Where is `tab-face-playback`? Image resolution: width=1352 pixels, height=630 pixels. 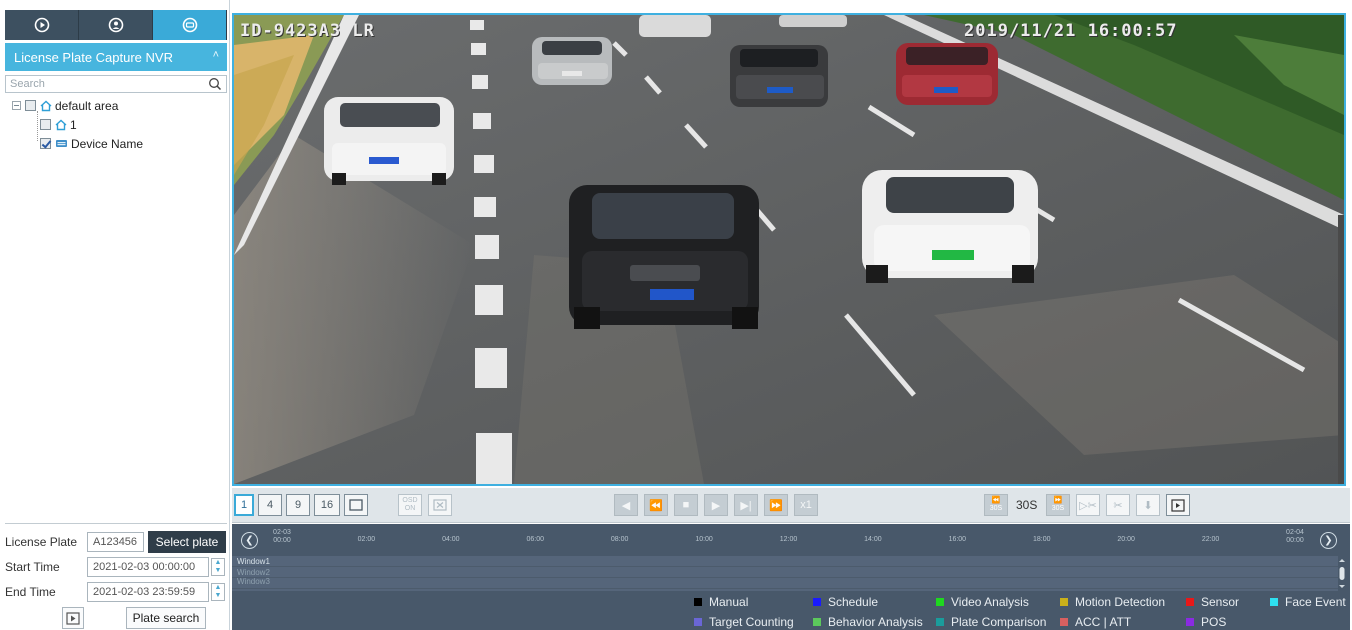
tab-face-playback is located at coordinates (116, 25).